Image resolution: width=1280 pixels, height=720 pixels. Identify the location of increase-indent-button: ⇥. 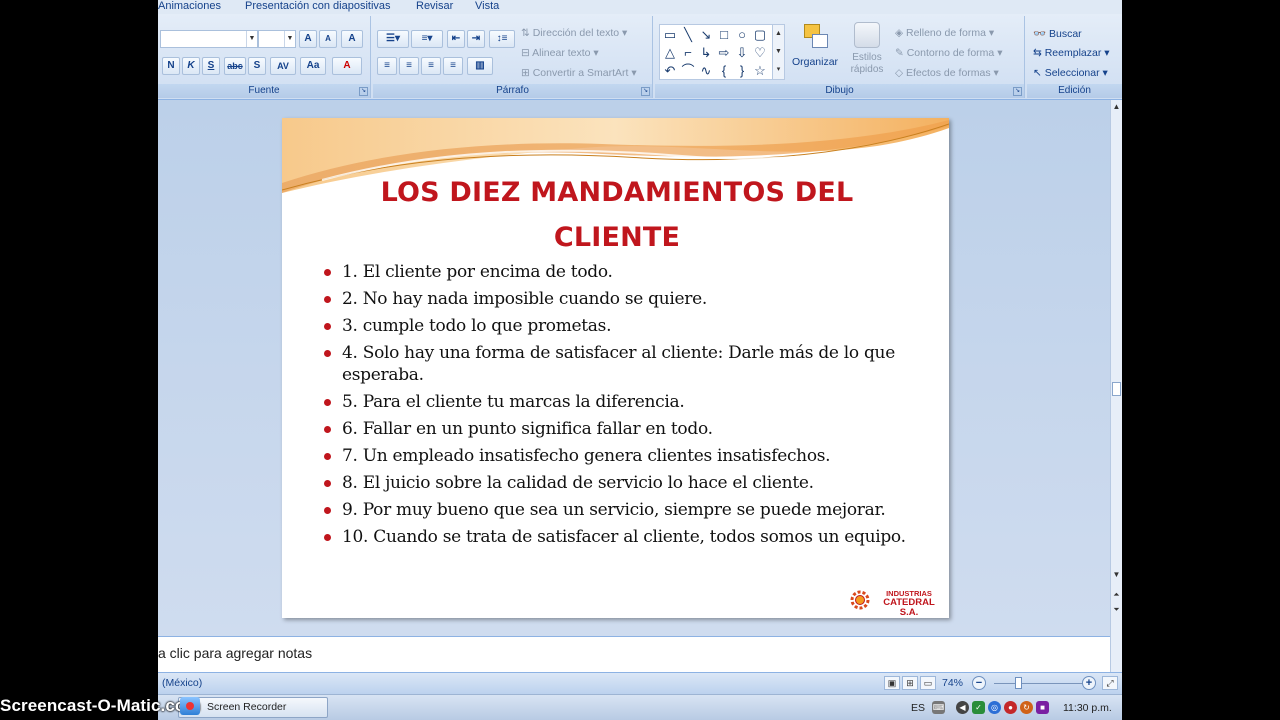
(476, 39).